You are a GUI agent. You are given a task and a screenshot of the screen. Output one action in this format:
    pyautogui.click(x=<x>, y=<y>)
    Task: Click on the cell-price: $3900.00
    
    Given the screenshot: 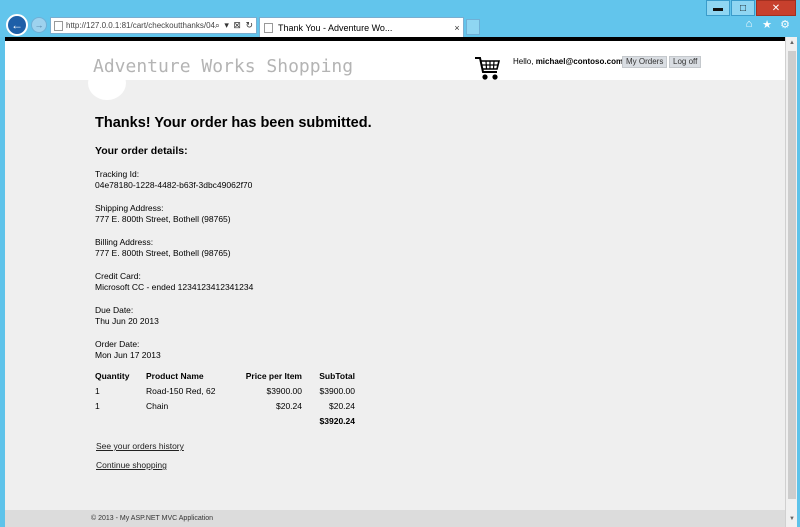 What is the action you would take?
    pyautogui.click(x=284, y=391)
    